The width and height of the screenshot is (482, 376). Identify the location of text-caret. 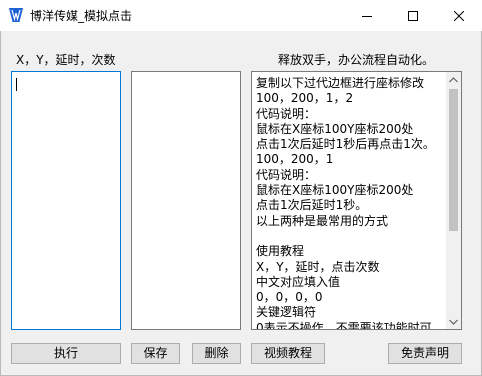
(16, 84).